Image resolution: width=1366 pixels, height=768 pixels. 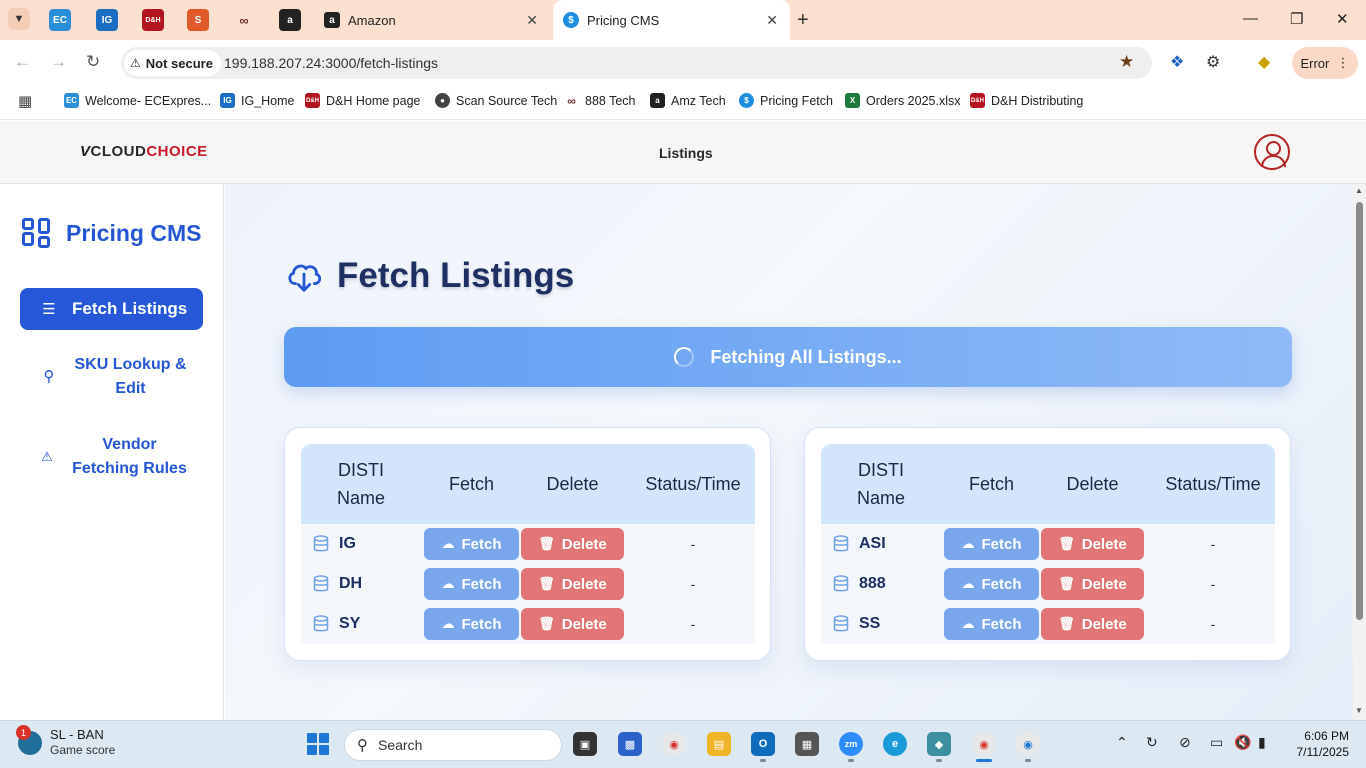 What do you see at coordinates (686, 153) in the screenshot?
I see `nav-listings-link: Listings` at bounding box center [686, 153].